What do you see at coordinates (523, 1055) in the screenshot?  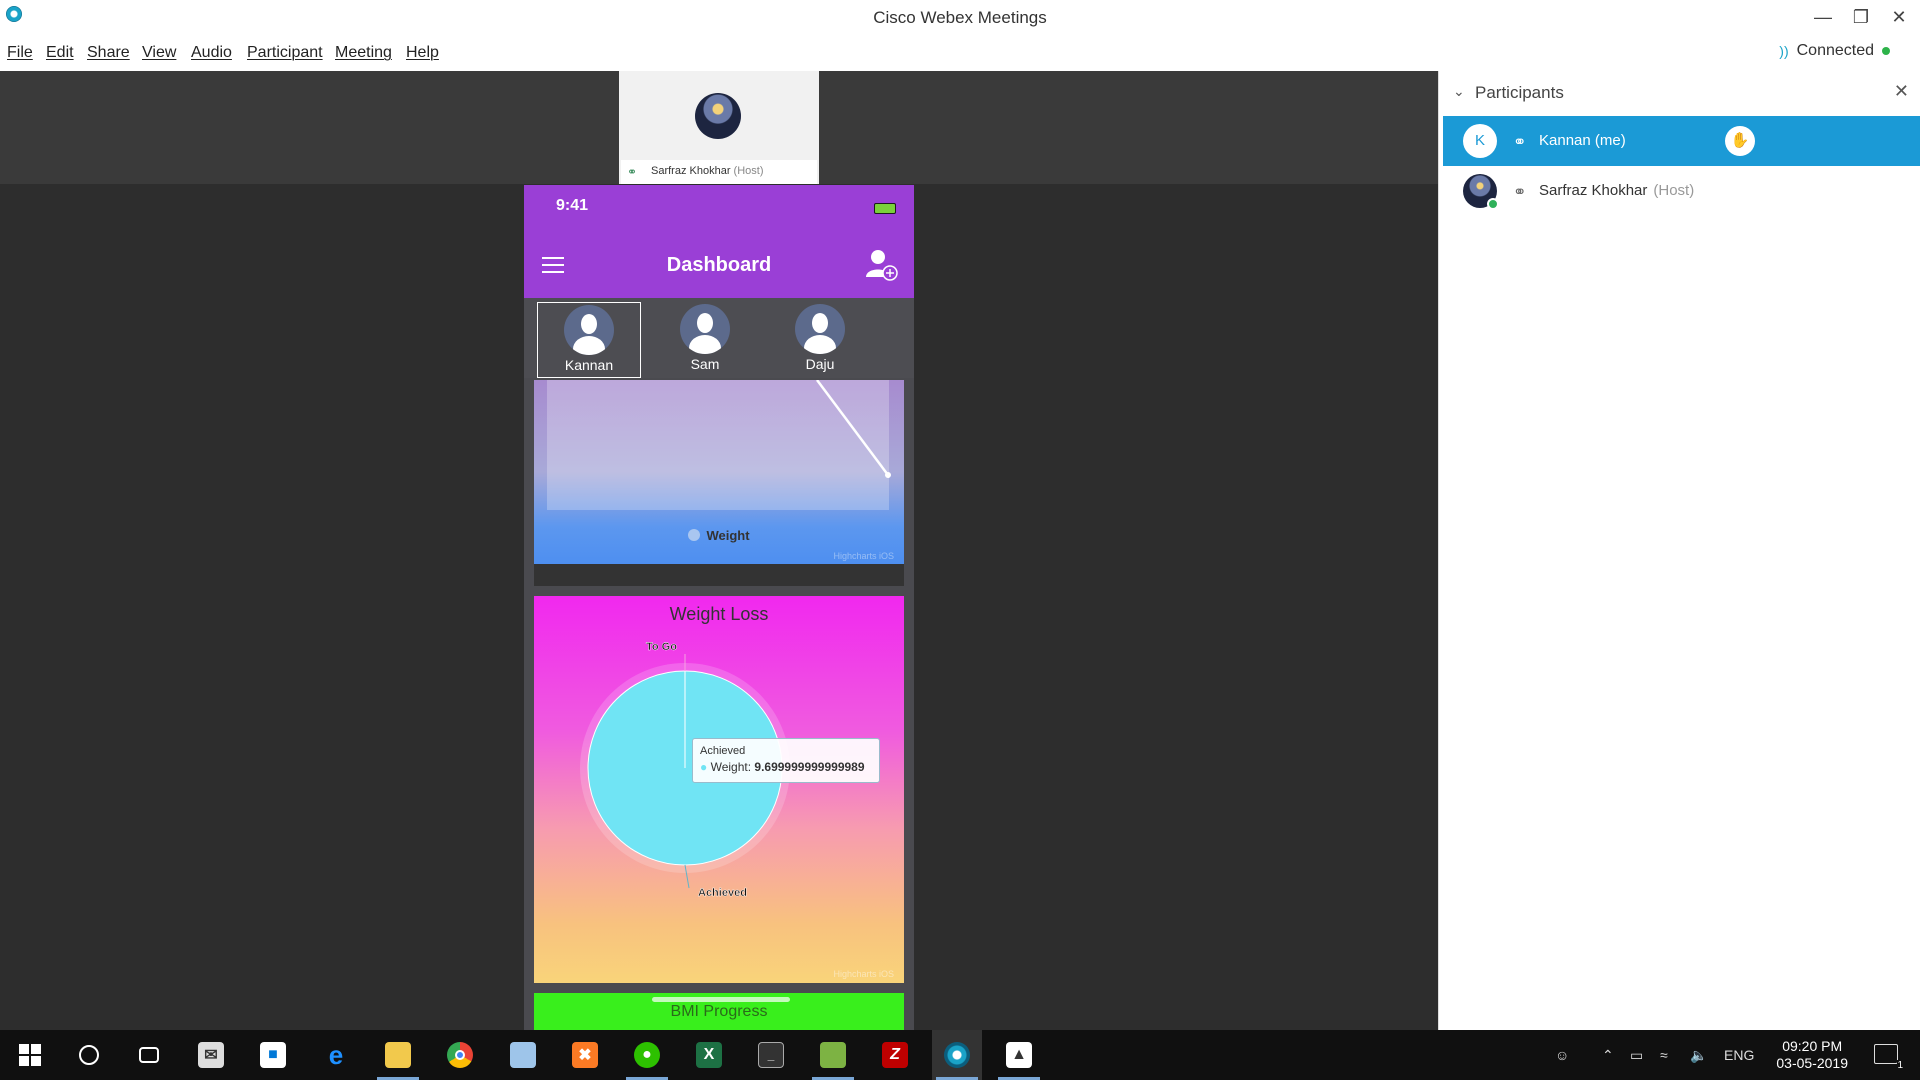 I see `virtualbox-icon` at bounding box center [523, 1055].